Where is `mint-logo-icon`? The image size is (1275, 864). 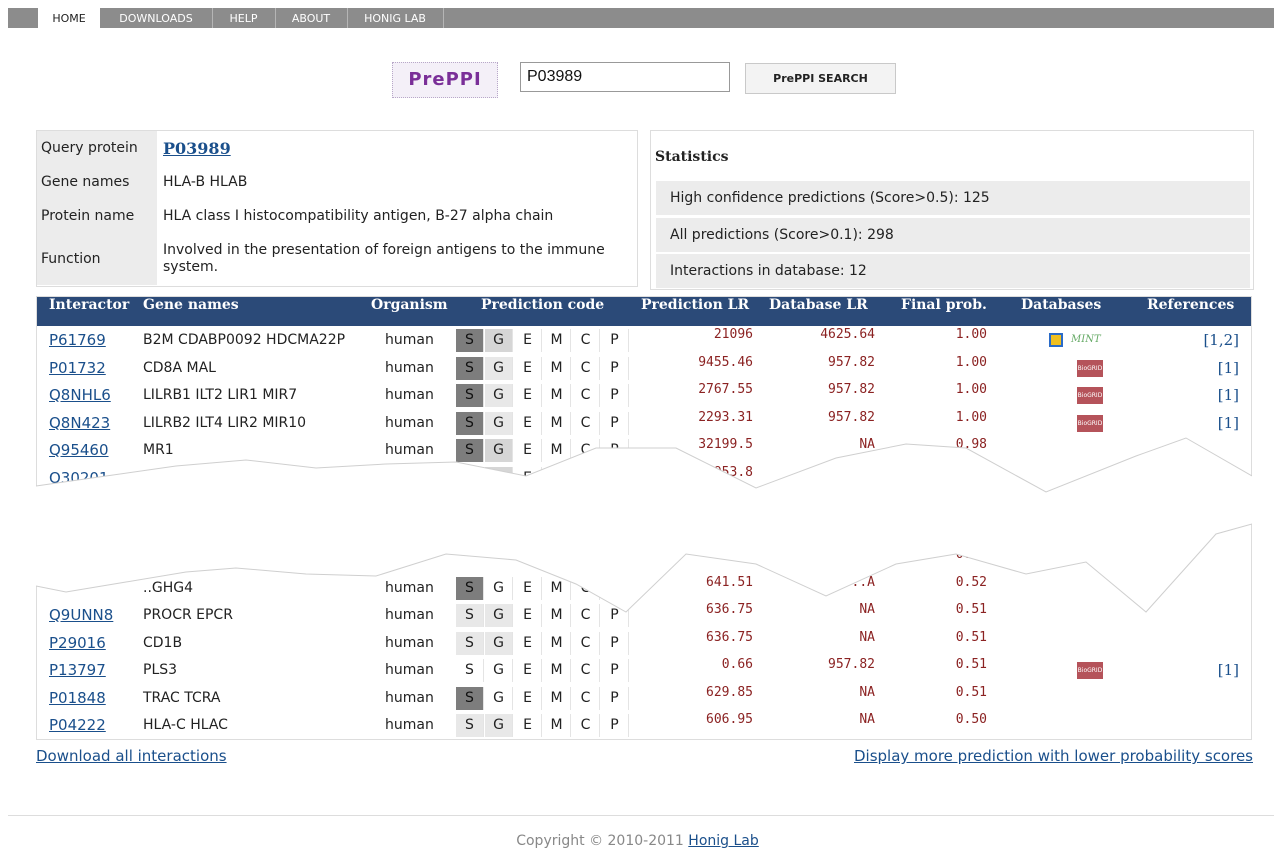 mint-logo-icon is located at coordinates (1056, 339).